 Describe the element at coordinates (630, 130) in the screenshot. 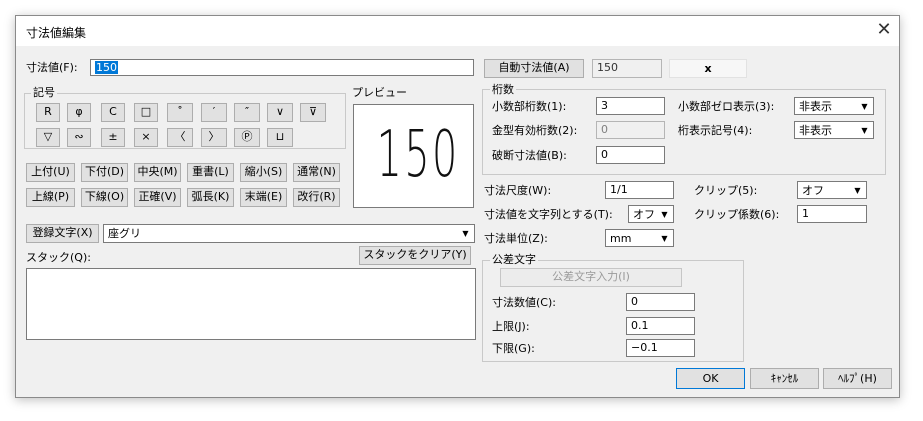

I see `mold-digits-input: 0` at that location.